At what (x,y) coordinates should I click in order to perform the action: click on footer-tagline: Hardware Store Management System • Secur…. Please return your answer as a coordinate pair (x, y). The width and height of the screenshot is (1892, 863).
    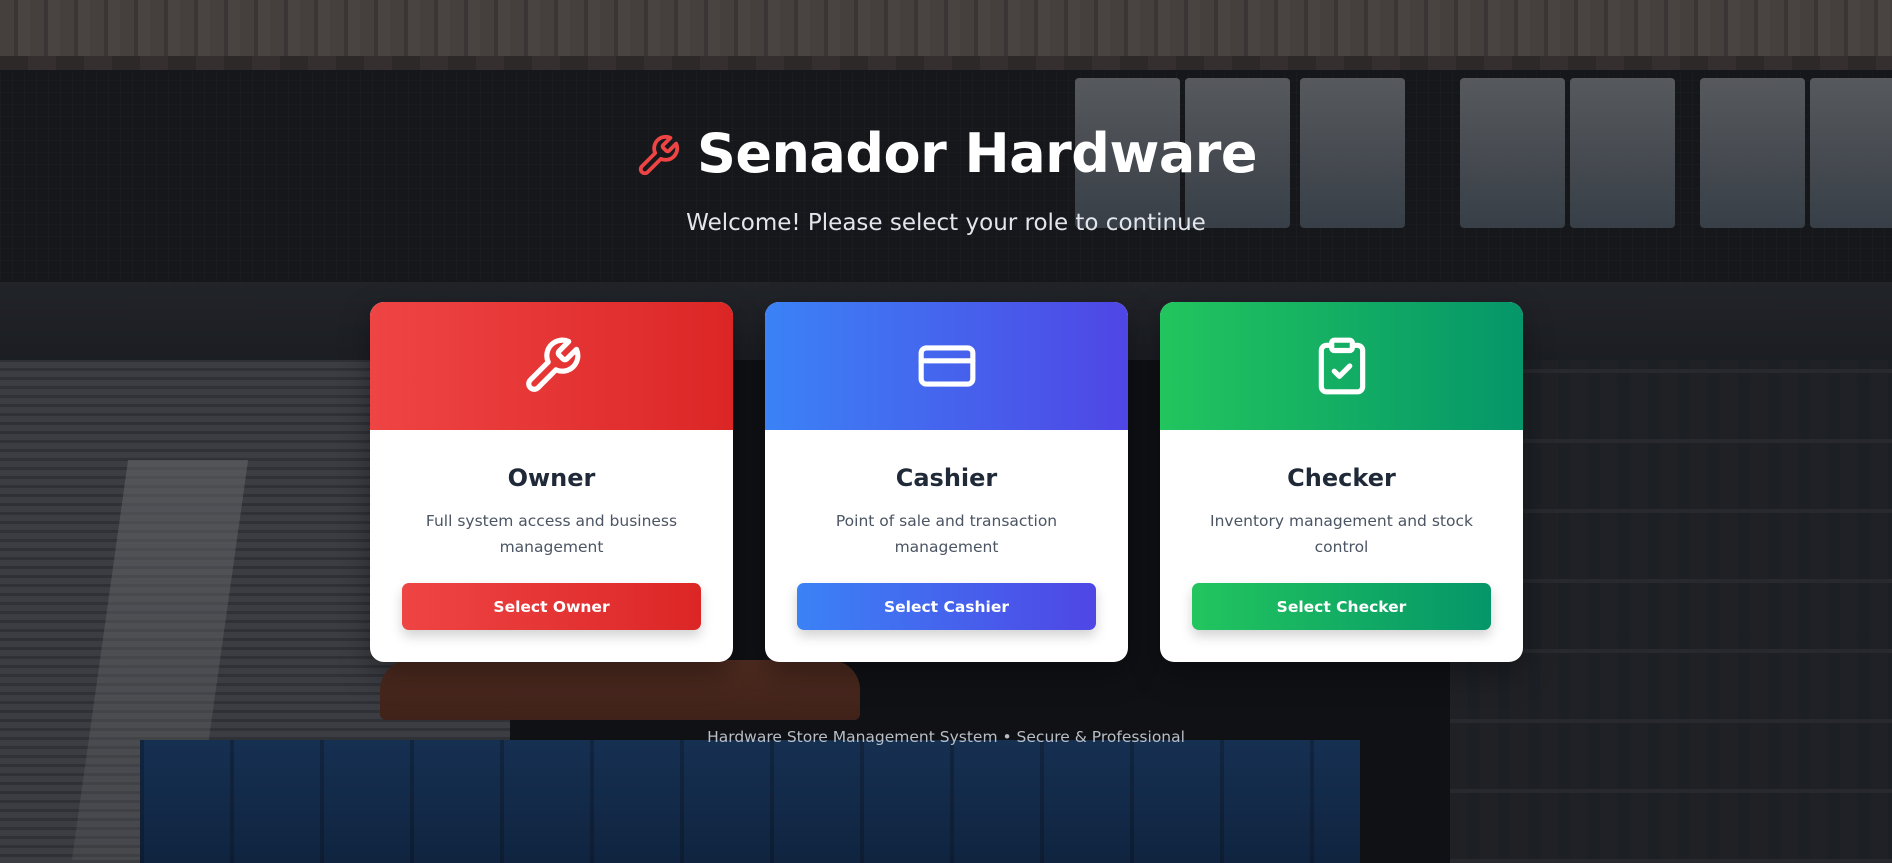
    Looking at the image, I should click on (946, 737).